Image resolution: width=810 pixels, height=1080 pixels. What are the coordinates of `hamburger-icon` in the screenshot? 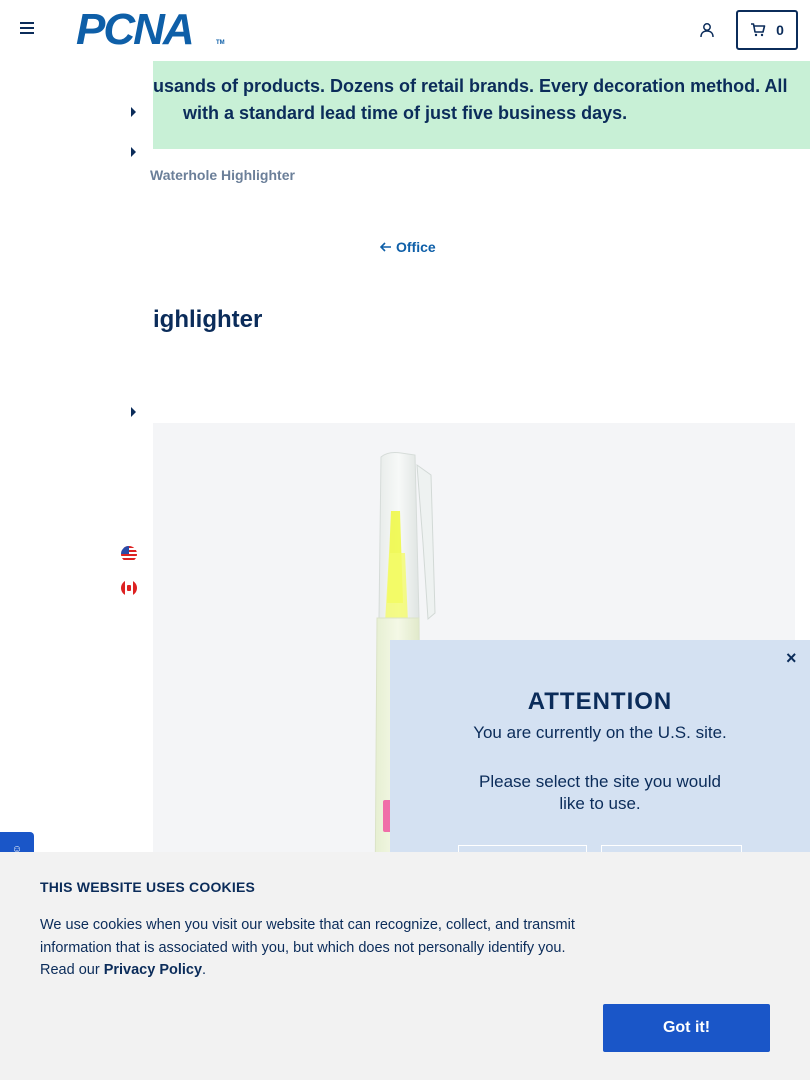 It's located at (28, 29).